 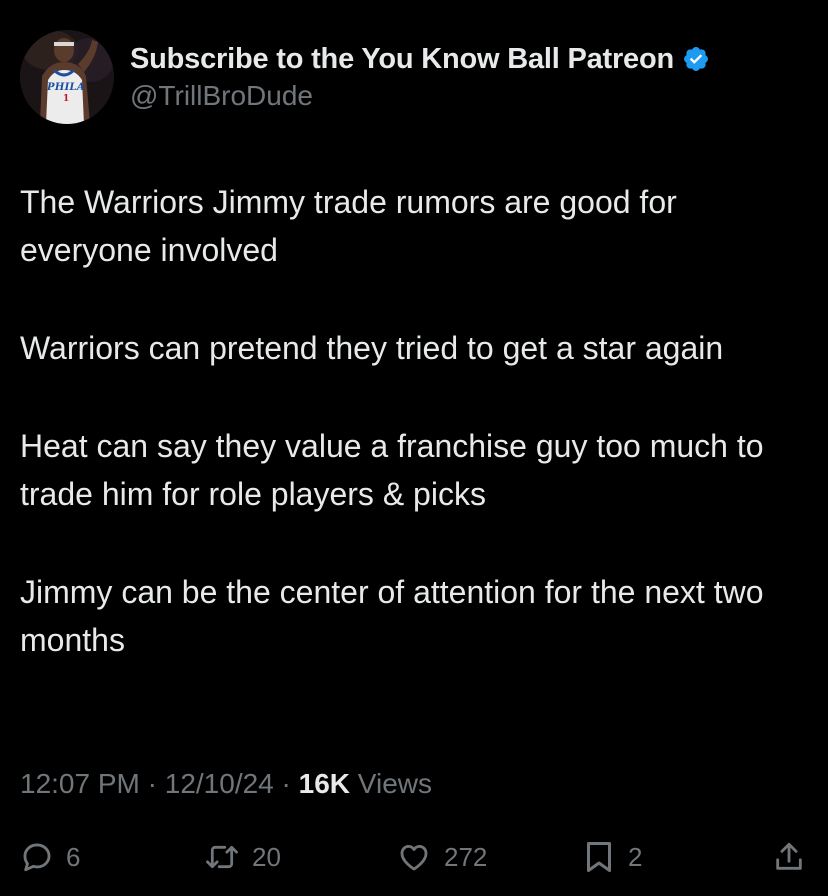 I want to click on reply-button: 6, so click(x=50, y=857).